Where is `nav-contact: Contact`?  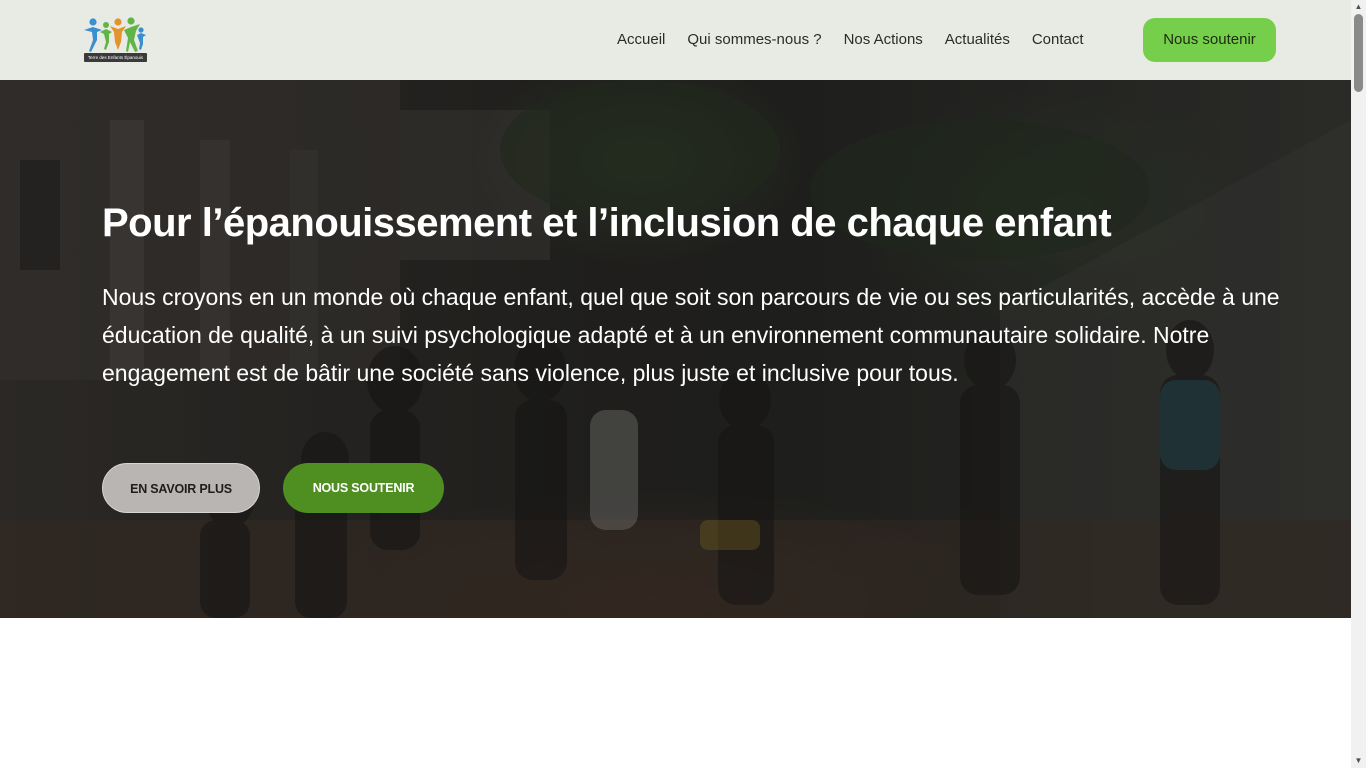
nav-contact: Contact is located at coordinates (1058, 40).